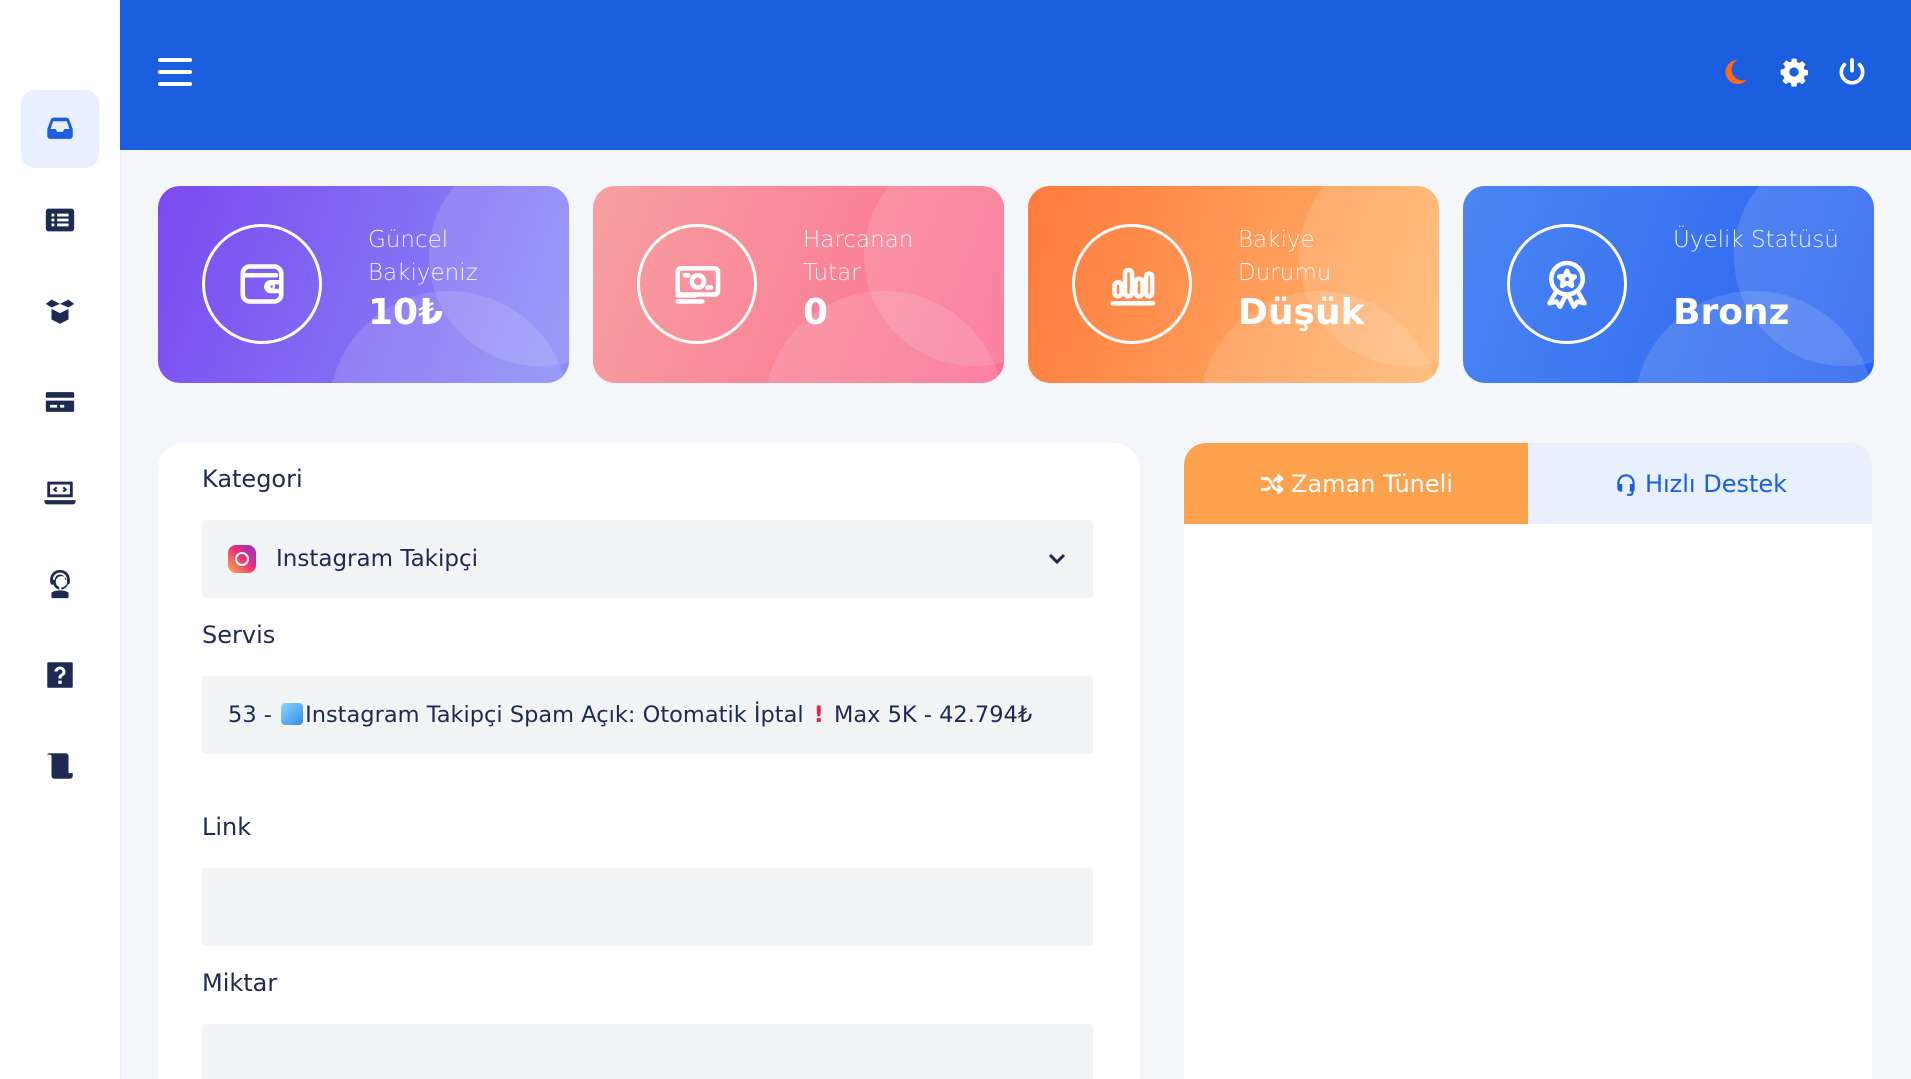  What do you see at coordinates (1852, 72) in the screenshot?
I see `power-icon` at bounding box center [1852, 72].